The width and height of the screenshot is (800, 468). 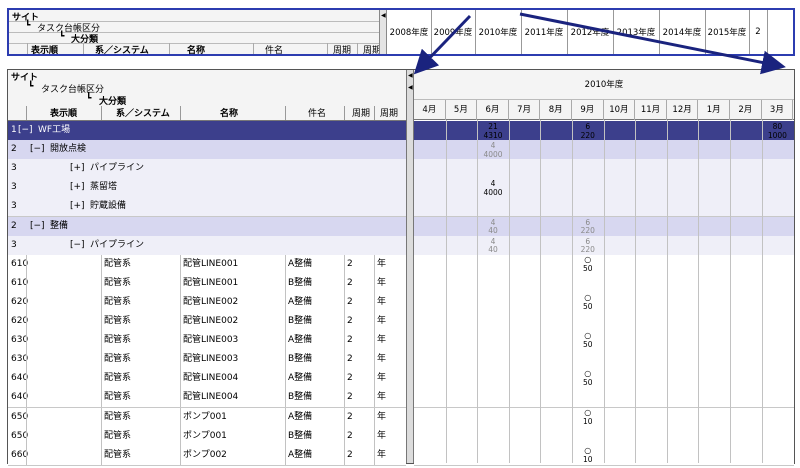 I want to click on task-row: 650 配管系 ポンプ001 A整備 2 年, so click(x=207, y=417).